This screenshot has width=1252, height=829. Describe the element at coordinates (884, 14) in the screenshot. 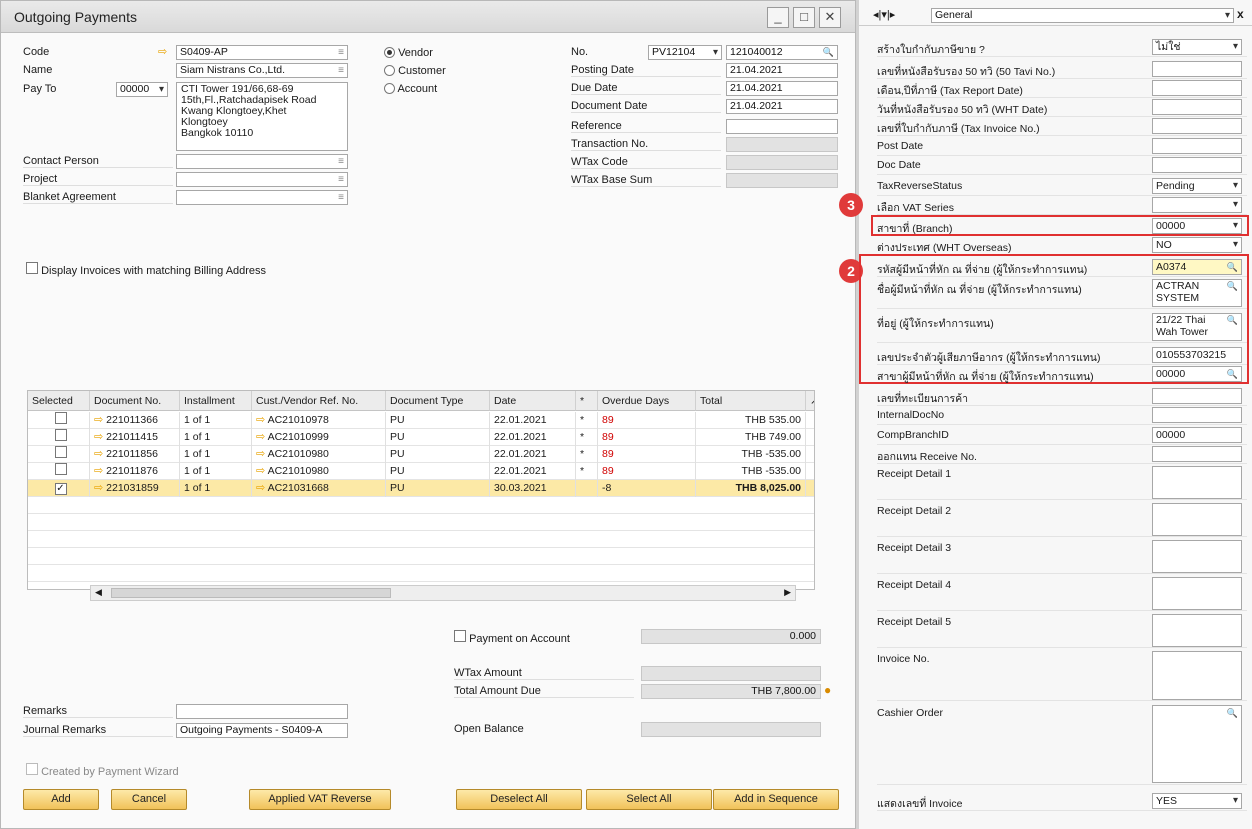

I see `nav-arrows-icon: ◂|▾|▸` at that location.